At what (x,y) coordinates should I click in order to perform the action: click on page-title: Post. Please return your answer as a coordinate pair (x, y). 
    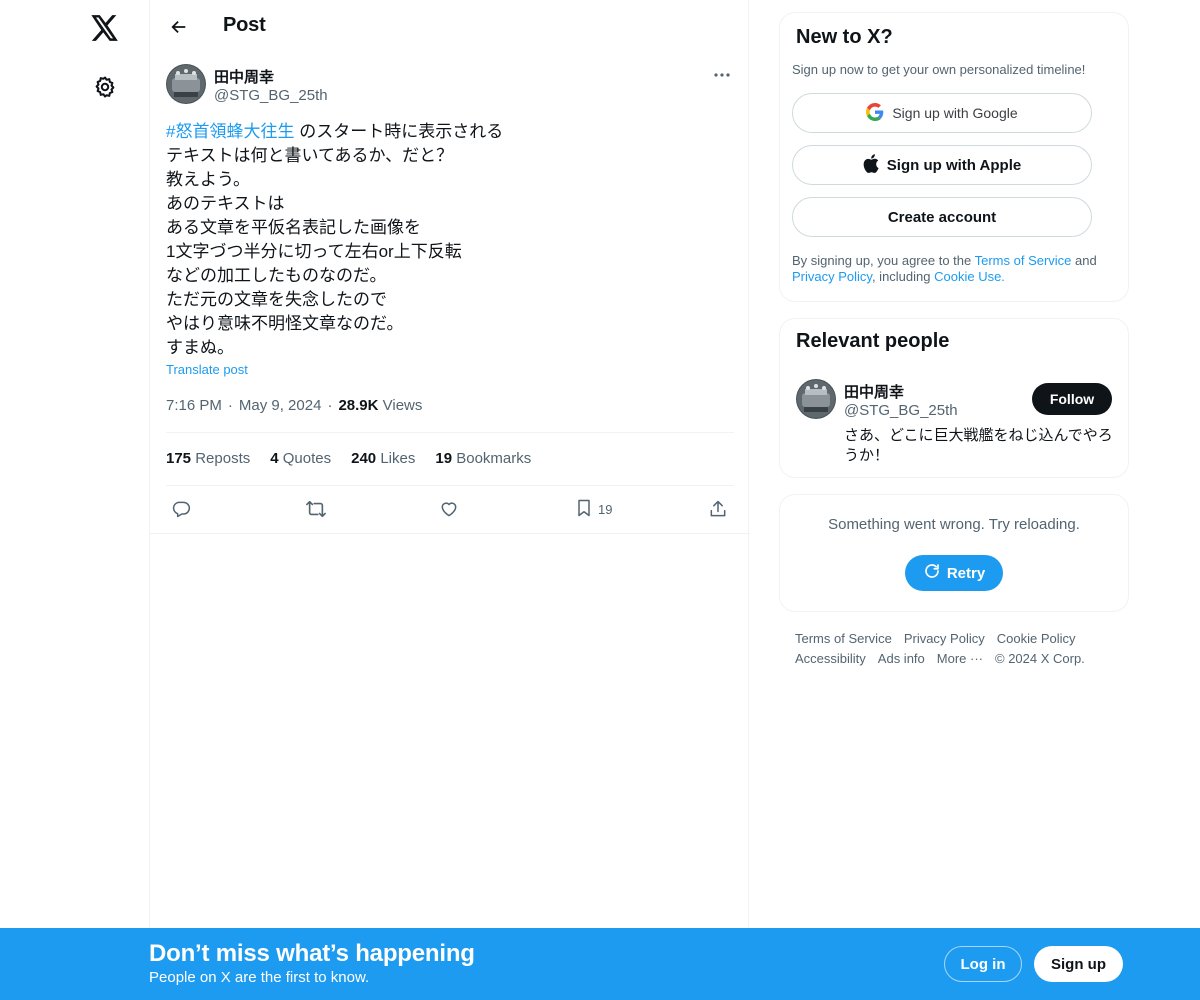
    Looking at the image, I should click on (244, 25).